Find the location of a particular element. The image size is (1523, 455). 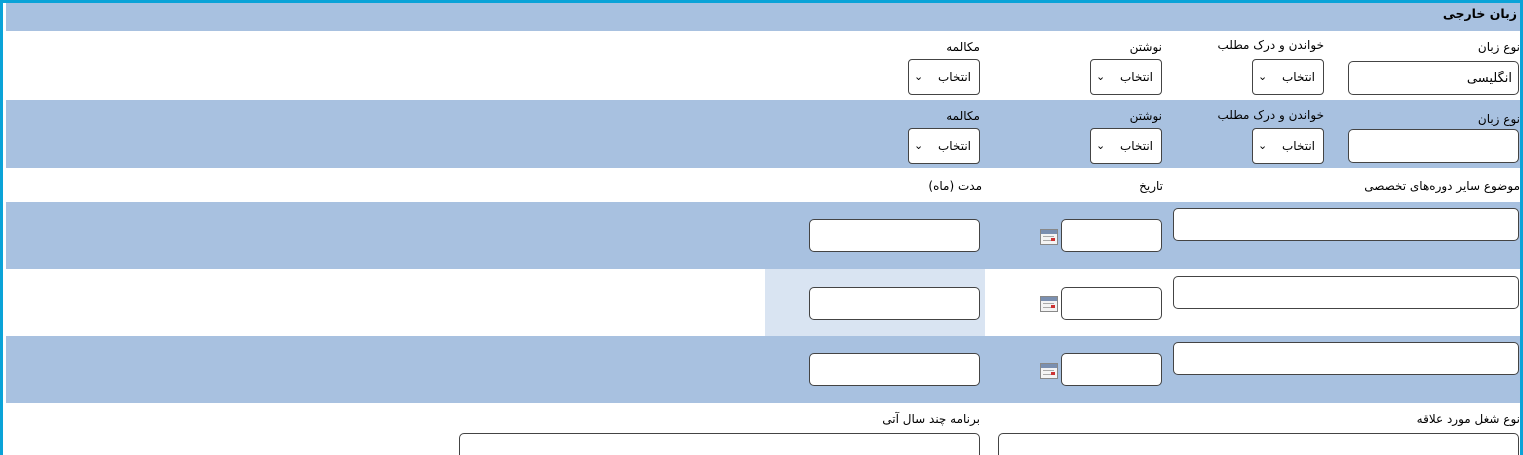

interest-row: نوع شغل مورد علاقه برنامه چند سال آتی is located at coordinates (763, 429).